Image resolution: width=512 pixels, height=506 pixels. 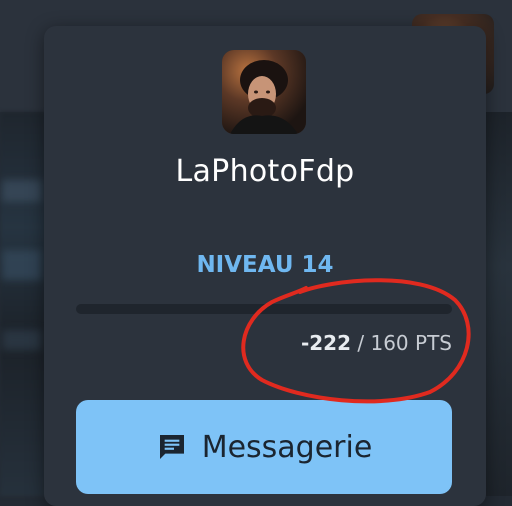 I want to click on profile-avatar, so click(x=264, y=92).